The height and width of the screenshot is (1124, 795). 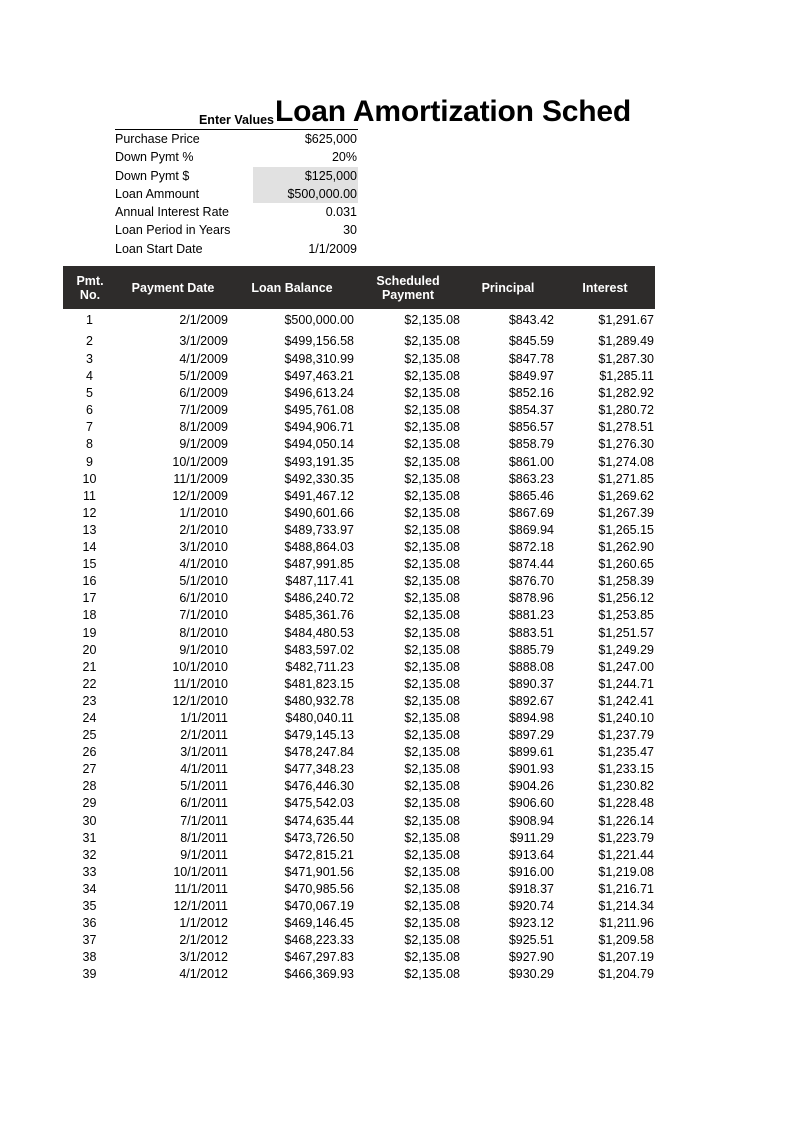 I want to click on cell-pmt-no: 20, so click(x=90, y=650).